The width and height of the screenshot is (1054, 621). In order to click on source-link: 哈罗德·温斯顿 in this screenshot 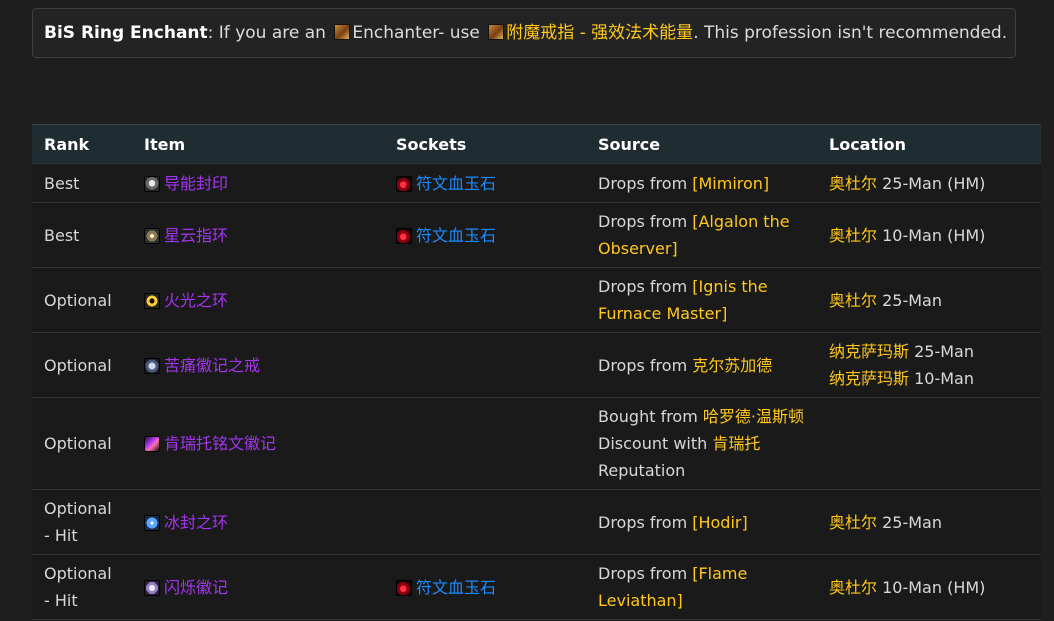, I will do `click(753, 416)`.